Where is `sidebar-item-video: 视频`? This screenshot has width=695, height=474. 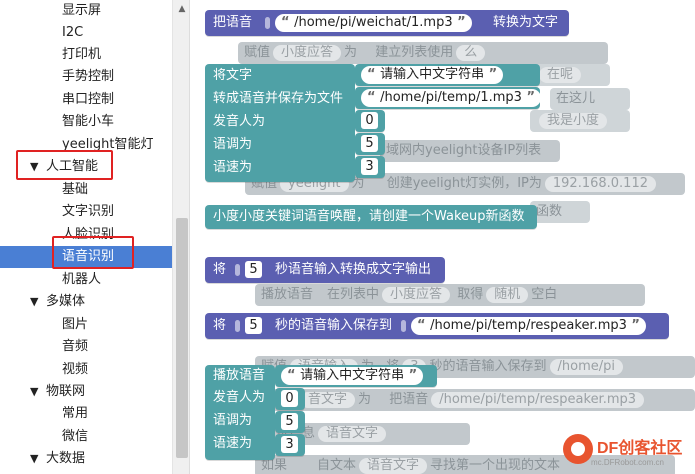
sidebar-item-video: 视频 is located at coordinates (86, 370).